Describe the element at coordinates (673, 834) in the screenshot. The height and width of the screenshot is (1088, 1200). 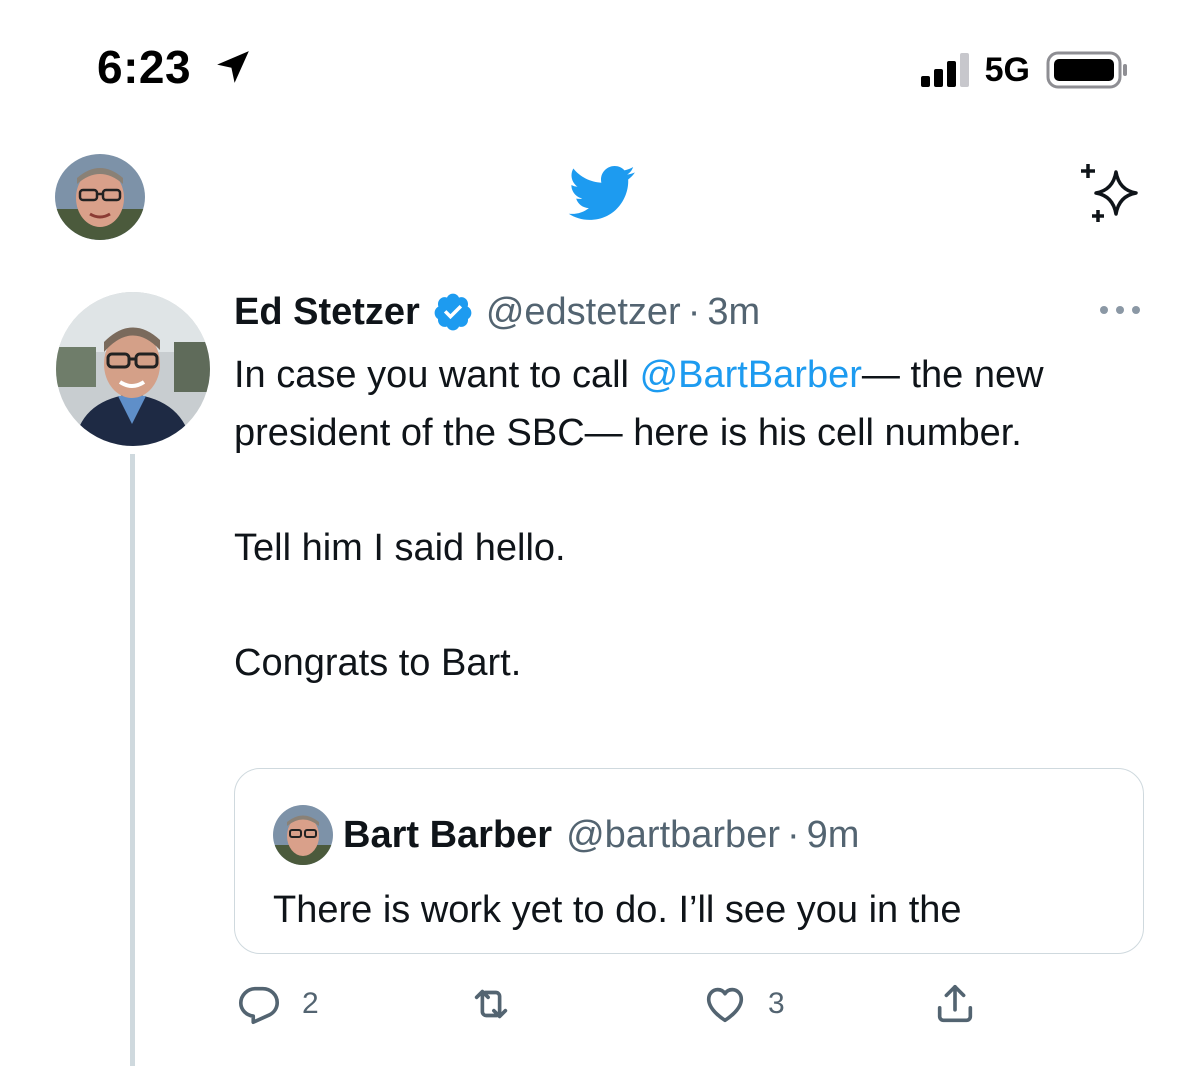
I see `quoted-author-handle: @bartbarber` at that location.